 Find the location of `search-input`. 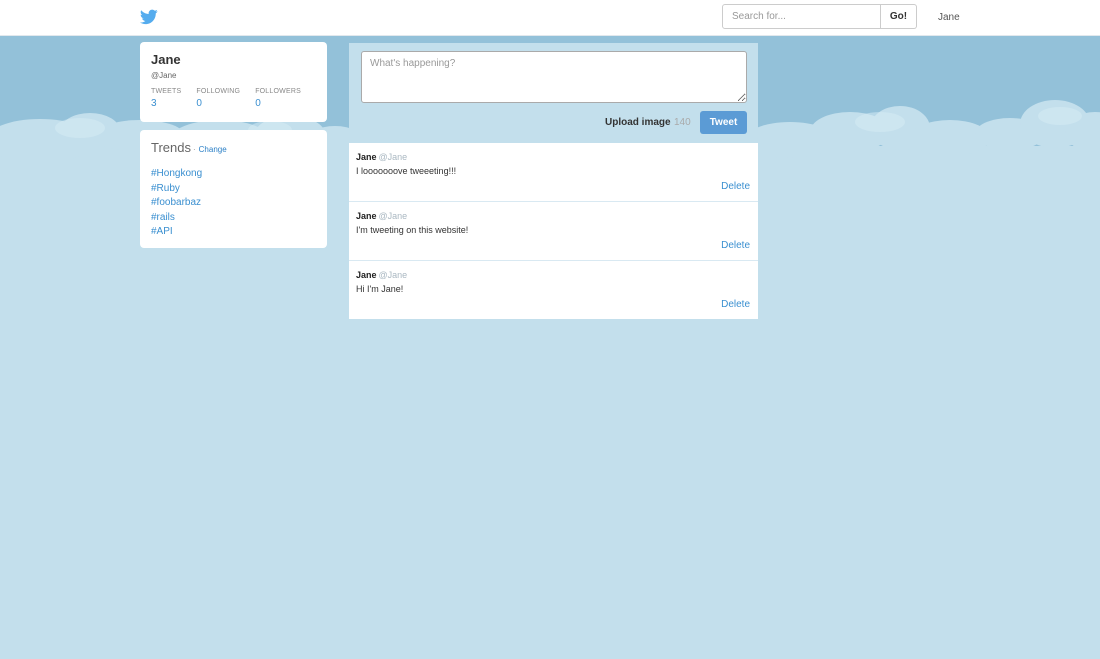

search-input is located at coordinates (801, 16).